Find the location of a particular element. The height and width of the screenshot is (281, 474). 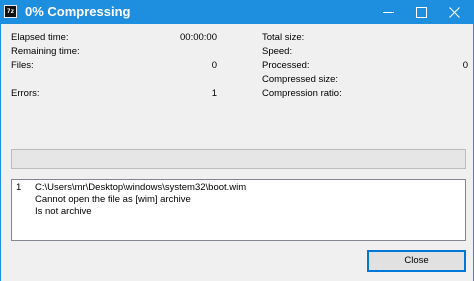

window-close-button is located at coordinates (454, 12).